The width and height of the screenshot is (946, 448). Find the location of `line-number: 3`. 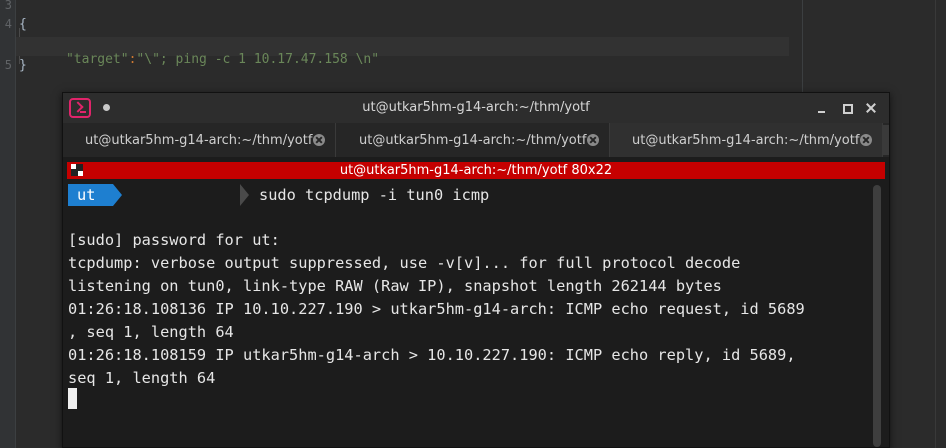

line-number: 3 is located at coordinates (8, 6).